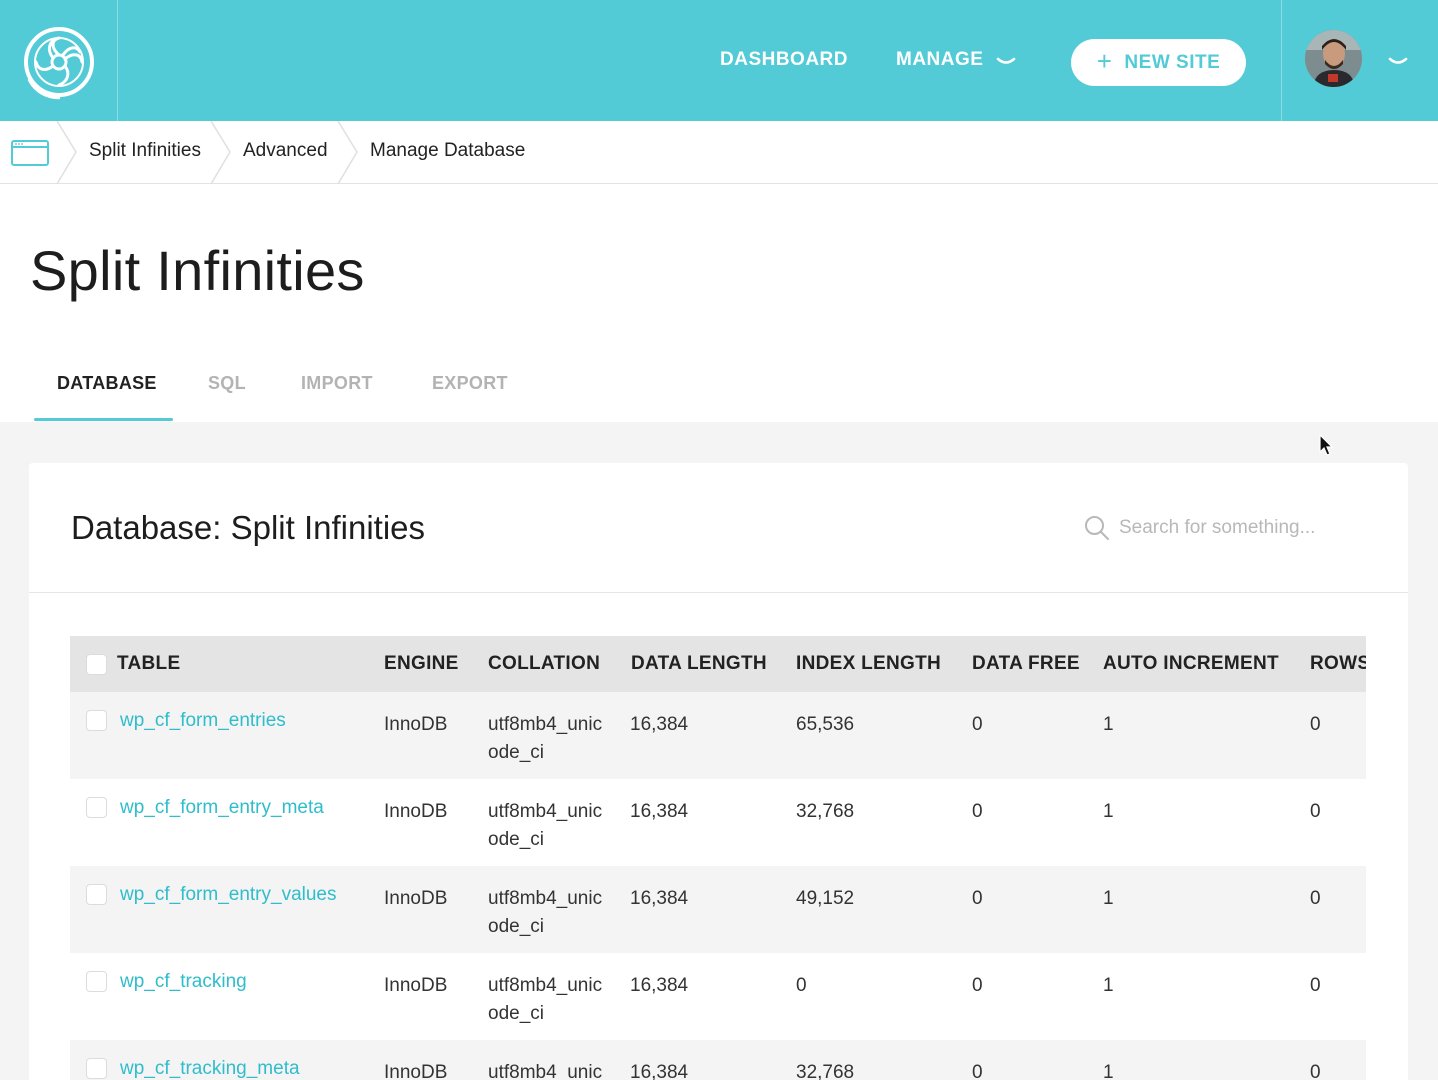  I want to click on tab-sql: SQL, so click(227, 383).